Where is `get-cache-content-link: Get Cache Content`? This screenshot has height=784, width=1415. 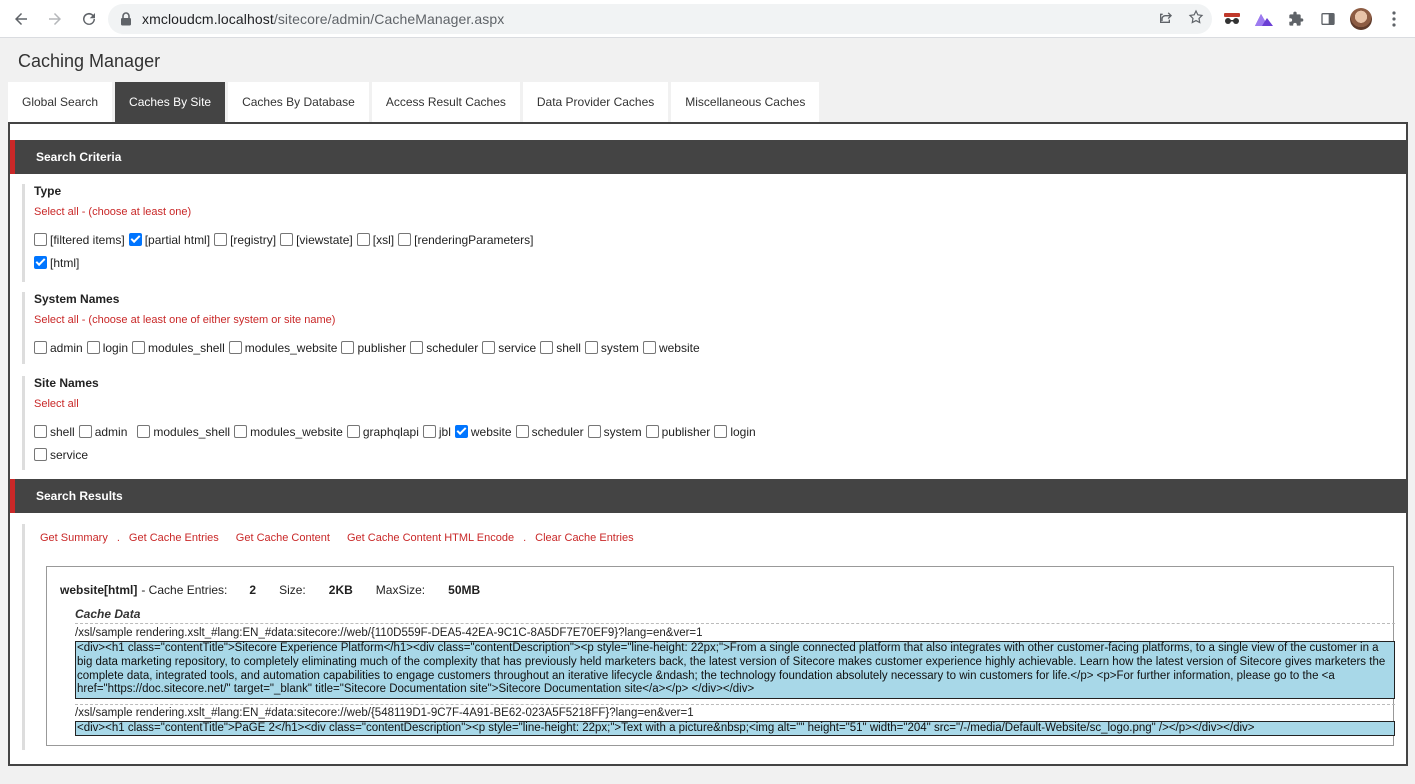 get-cache-content-link: Get Cache Content is located at coordinates (283, 538).